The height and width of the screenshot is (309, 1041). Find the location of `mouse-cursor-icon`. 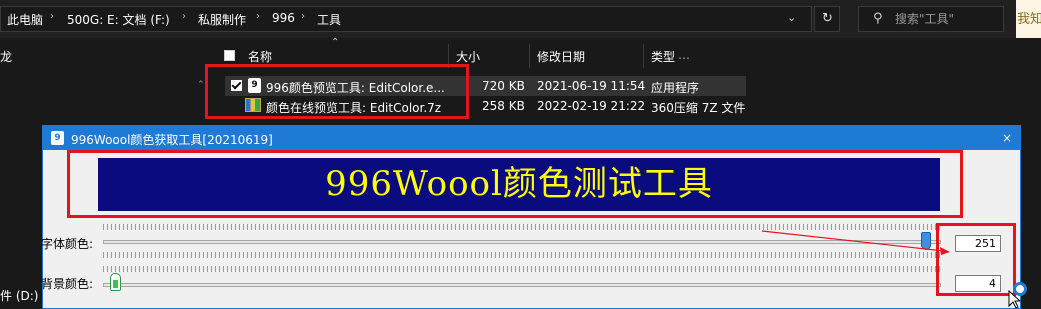

mouse-cursor-icon is located at coordinates (1015, 299).